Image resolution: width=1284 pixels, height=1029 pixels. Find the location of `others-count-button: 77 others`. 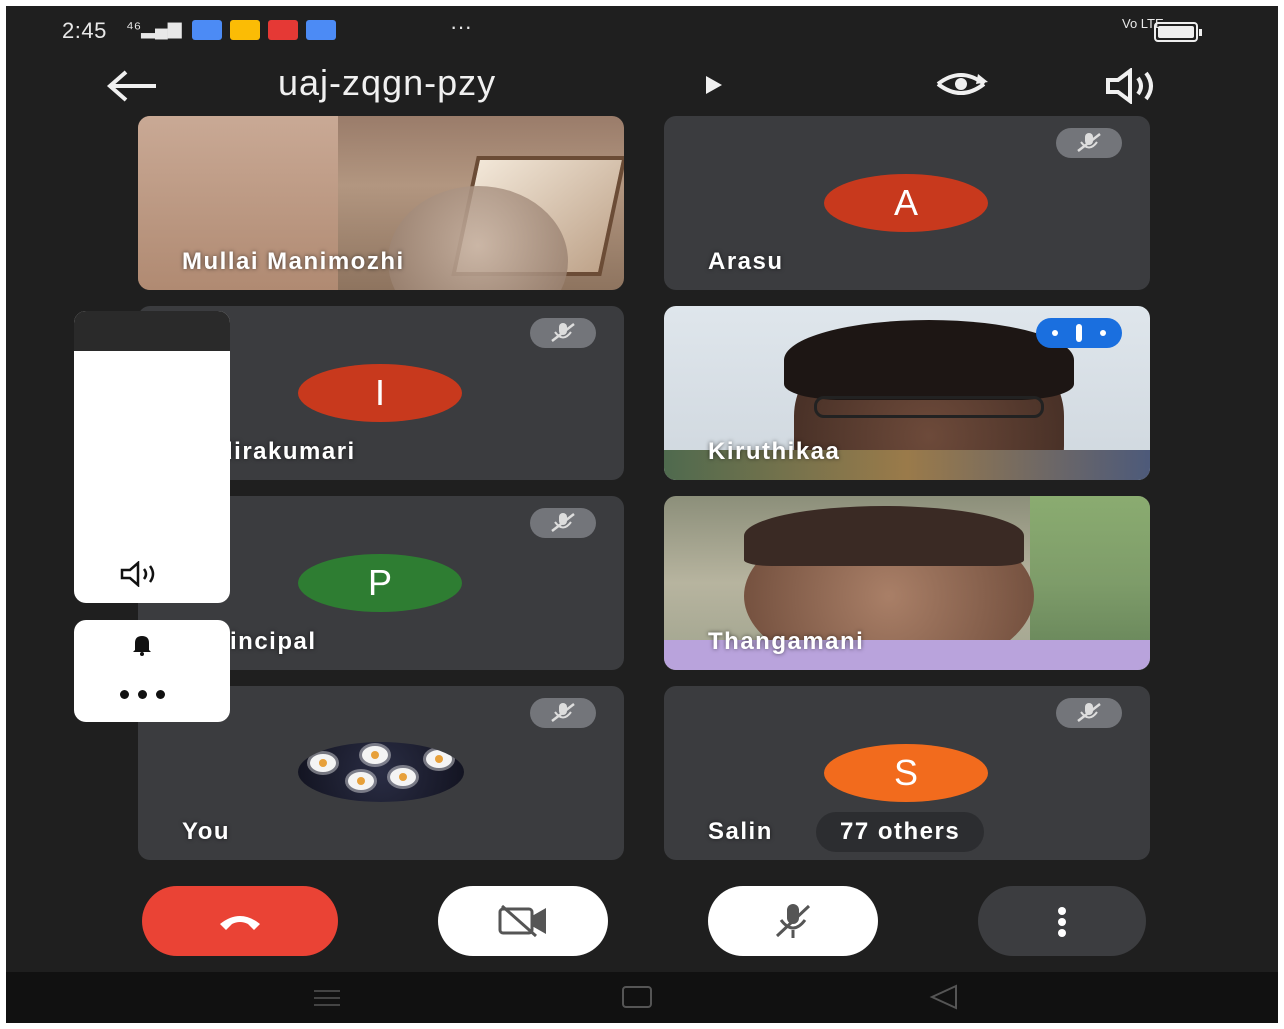

others-count-button: 77 others is located at coordinates (900, 832).